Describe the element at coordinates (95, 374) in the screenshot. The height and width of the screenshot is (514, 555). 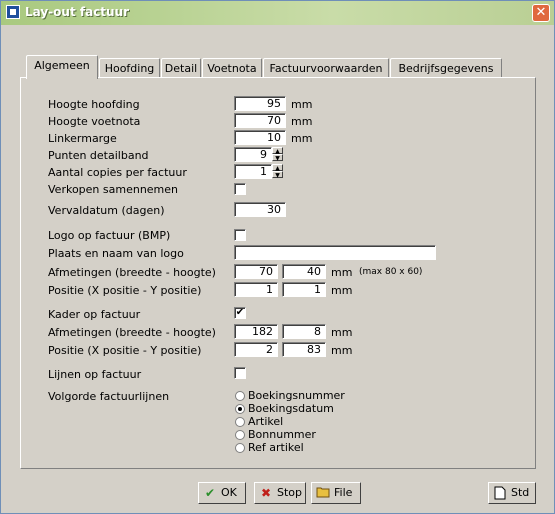
I see `lijnen-op-factuur-label: Lijnen op factuur` at that location.